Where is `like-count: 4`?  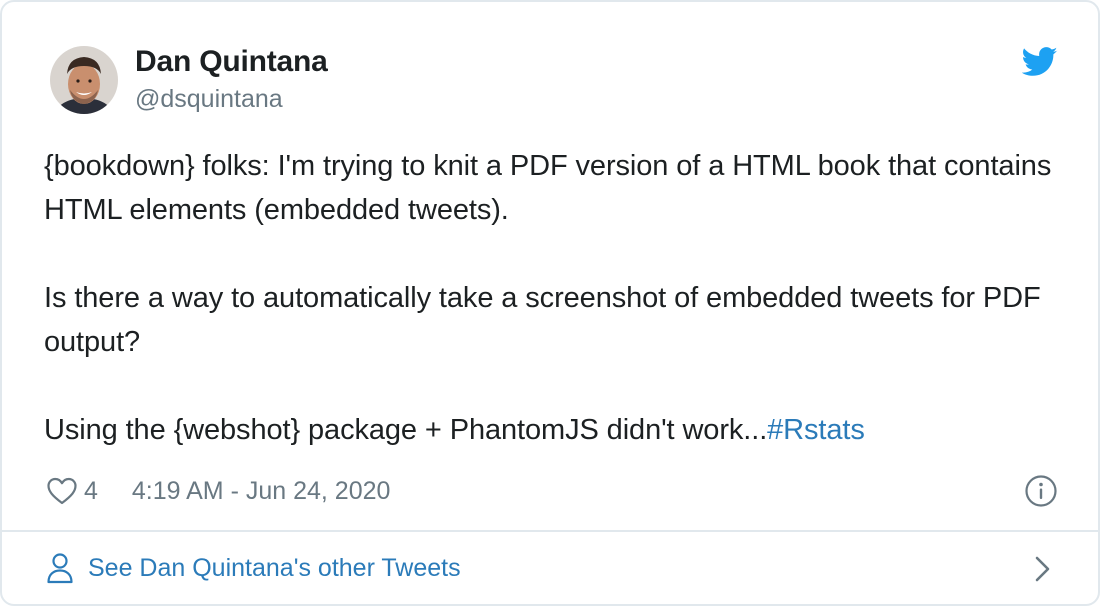 like-count: 4 is located at coordinates (91, 491).